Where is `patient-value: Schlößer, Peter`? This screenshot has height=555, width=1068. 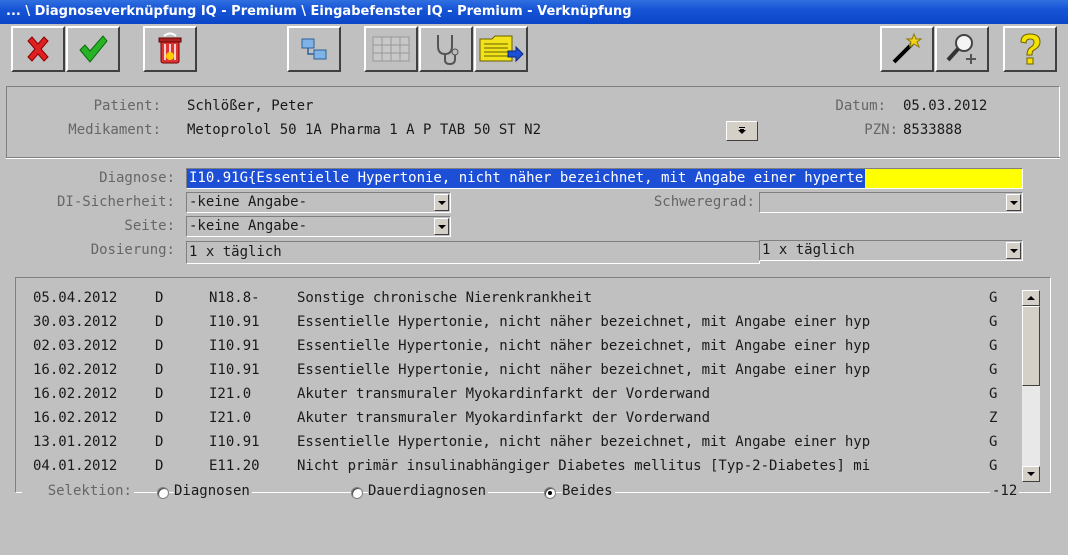 patient-value: Schlößer, Peter is located at coordinates (250, 106).